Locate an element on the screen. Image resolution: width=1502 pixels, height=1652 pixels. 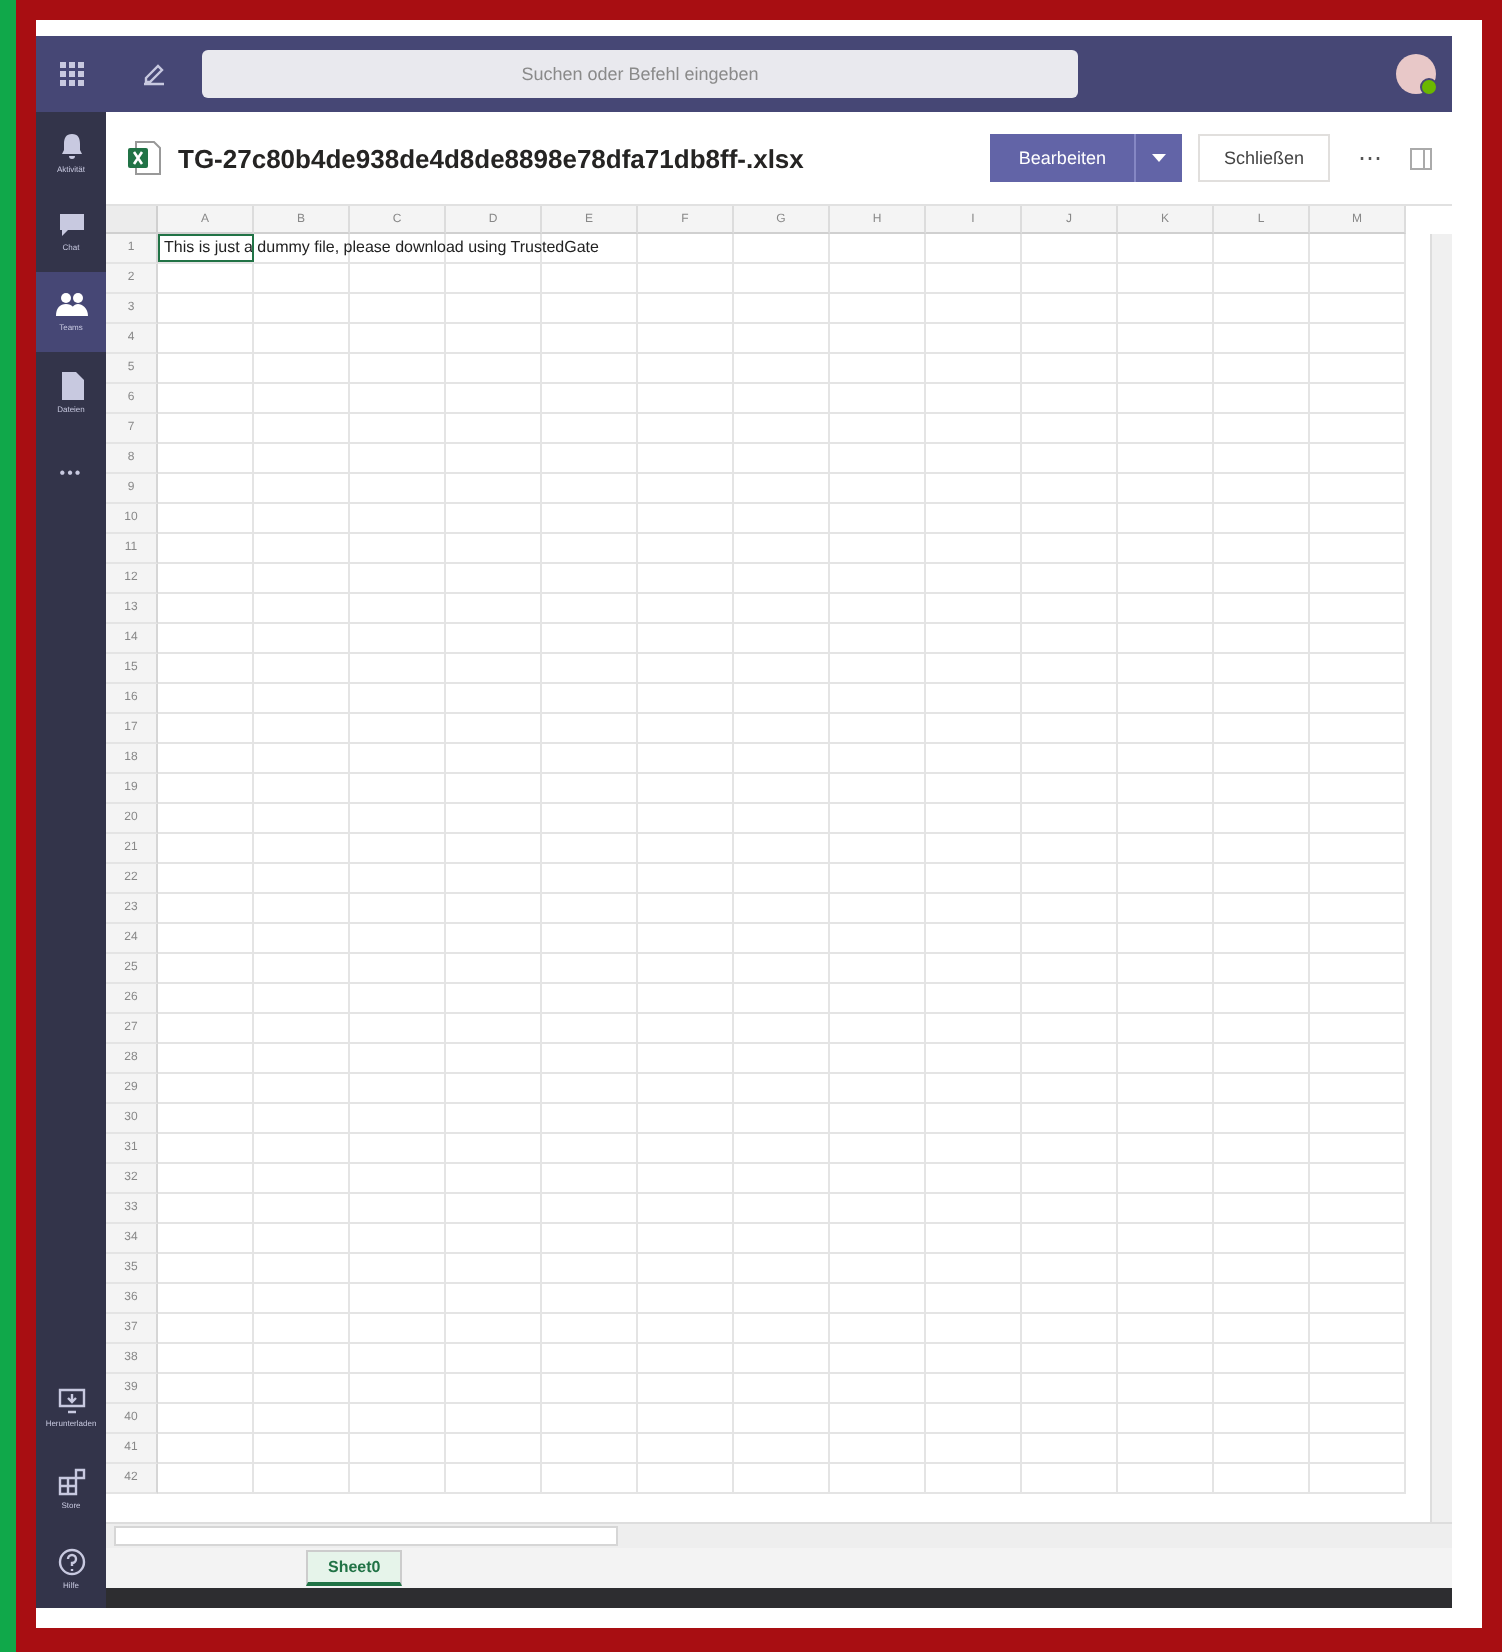
people-icon is located at coordinates (71, 305).